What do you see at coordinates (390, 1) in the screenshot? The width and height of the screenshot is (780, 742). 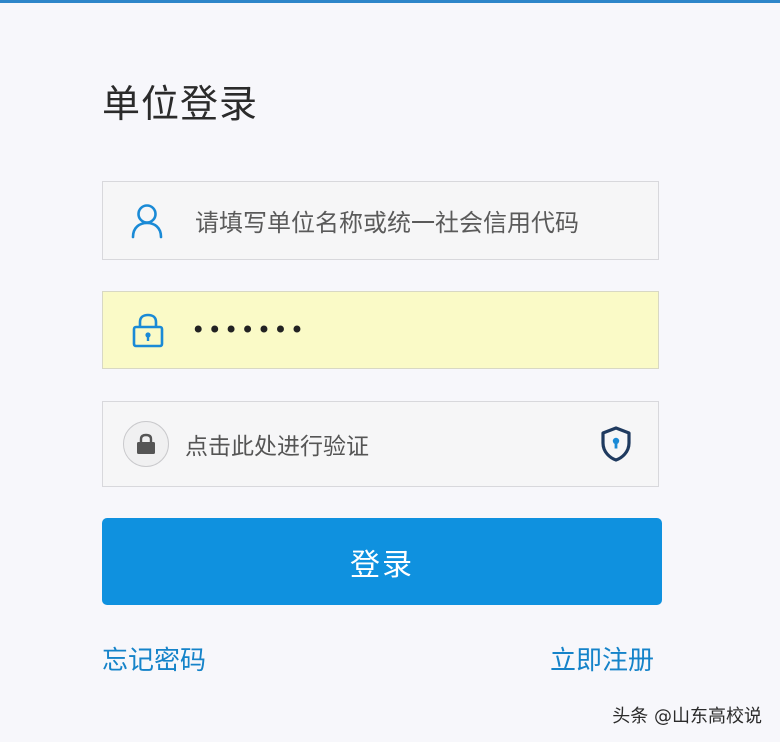 I see `top-accent-bar` at bounding box center [390, 1].